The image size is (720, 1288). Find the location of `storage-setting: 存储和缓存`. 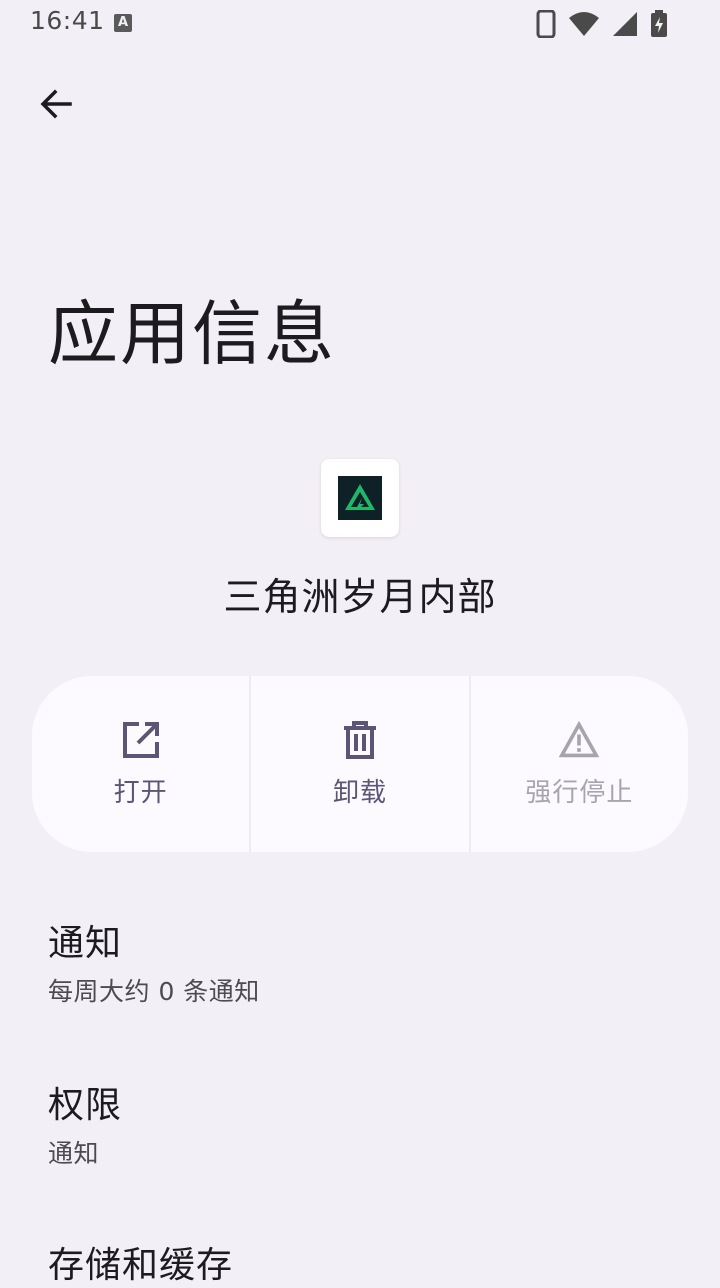

storage-setting: 存储和缓存 is located at coordinates (368, 1262).